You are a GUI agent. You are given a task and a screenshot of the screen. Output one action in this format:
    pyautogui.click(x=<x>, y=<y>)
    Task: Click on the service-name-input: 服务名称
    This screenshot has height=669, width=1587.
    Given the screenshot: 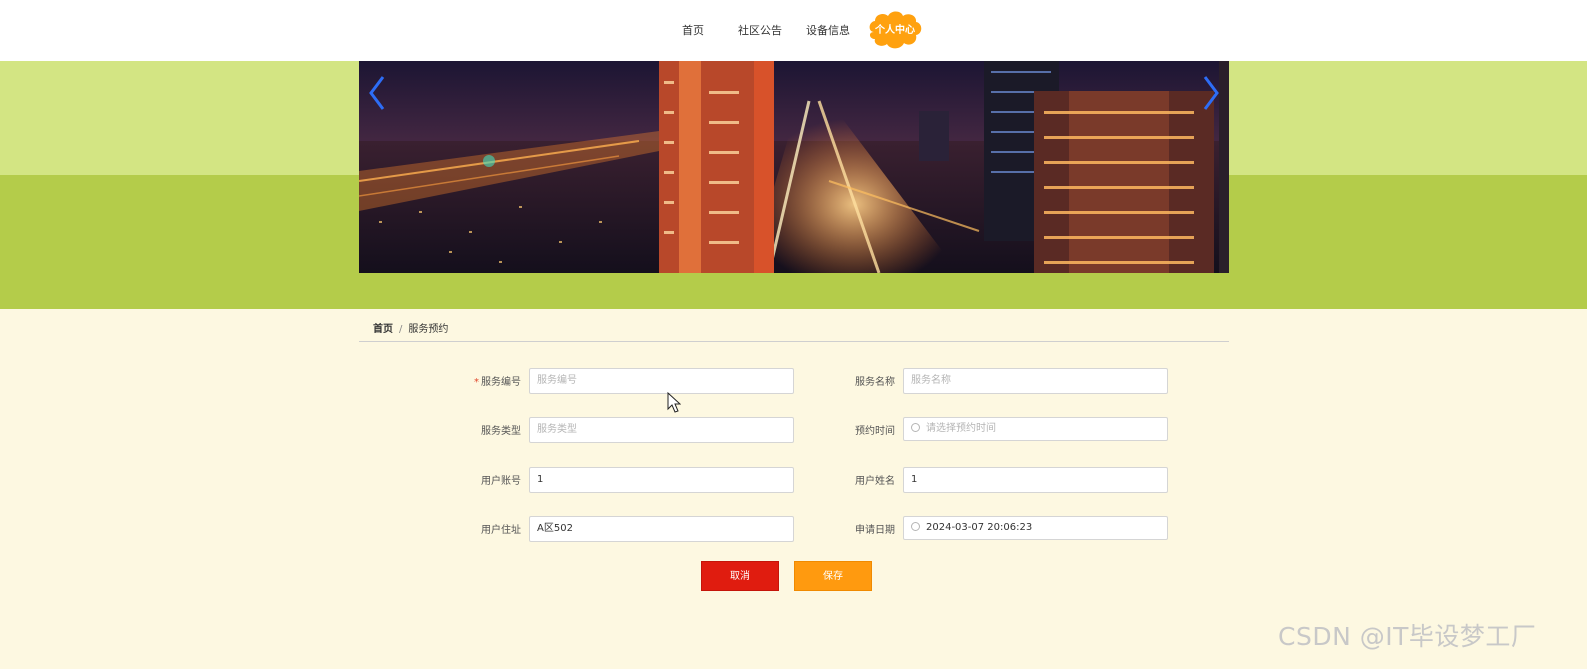 What is the action you would take?
    pyautogui.click(x=1035, y=381)
    